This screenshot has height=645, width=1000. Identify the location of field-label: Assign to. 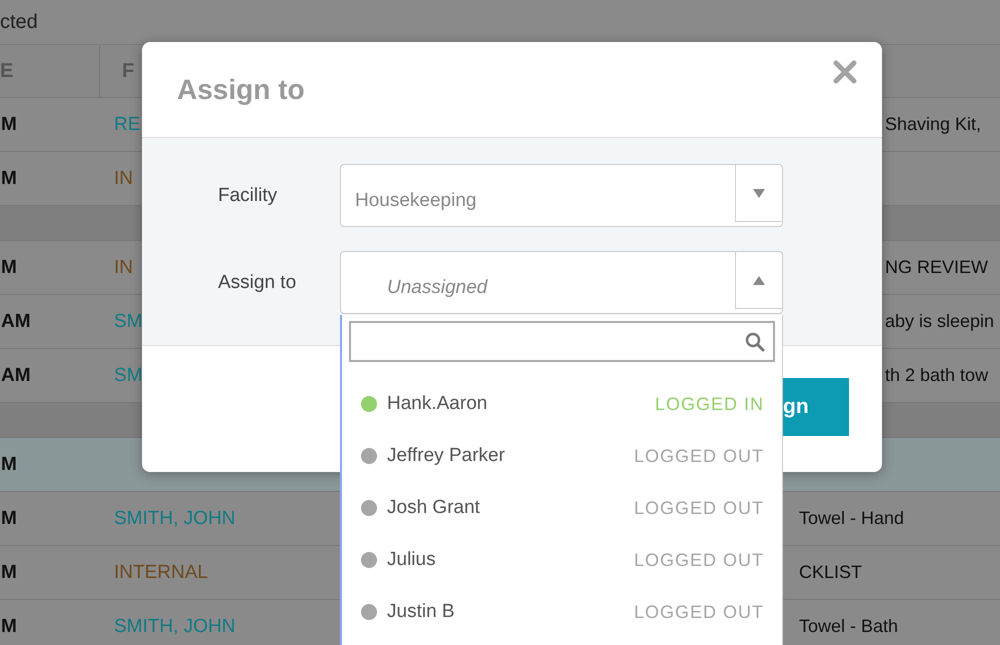
(258, 283).